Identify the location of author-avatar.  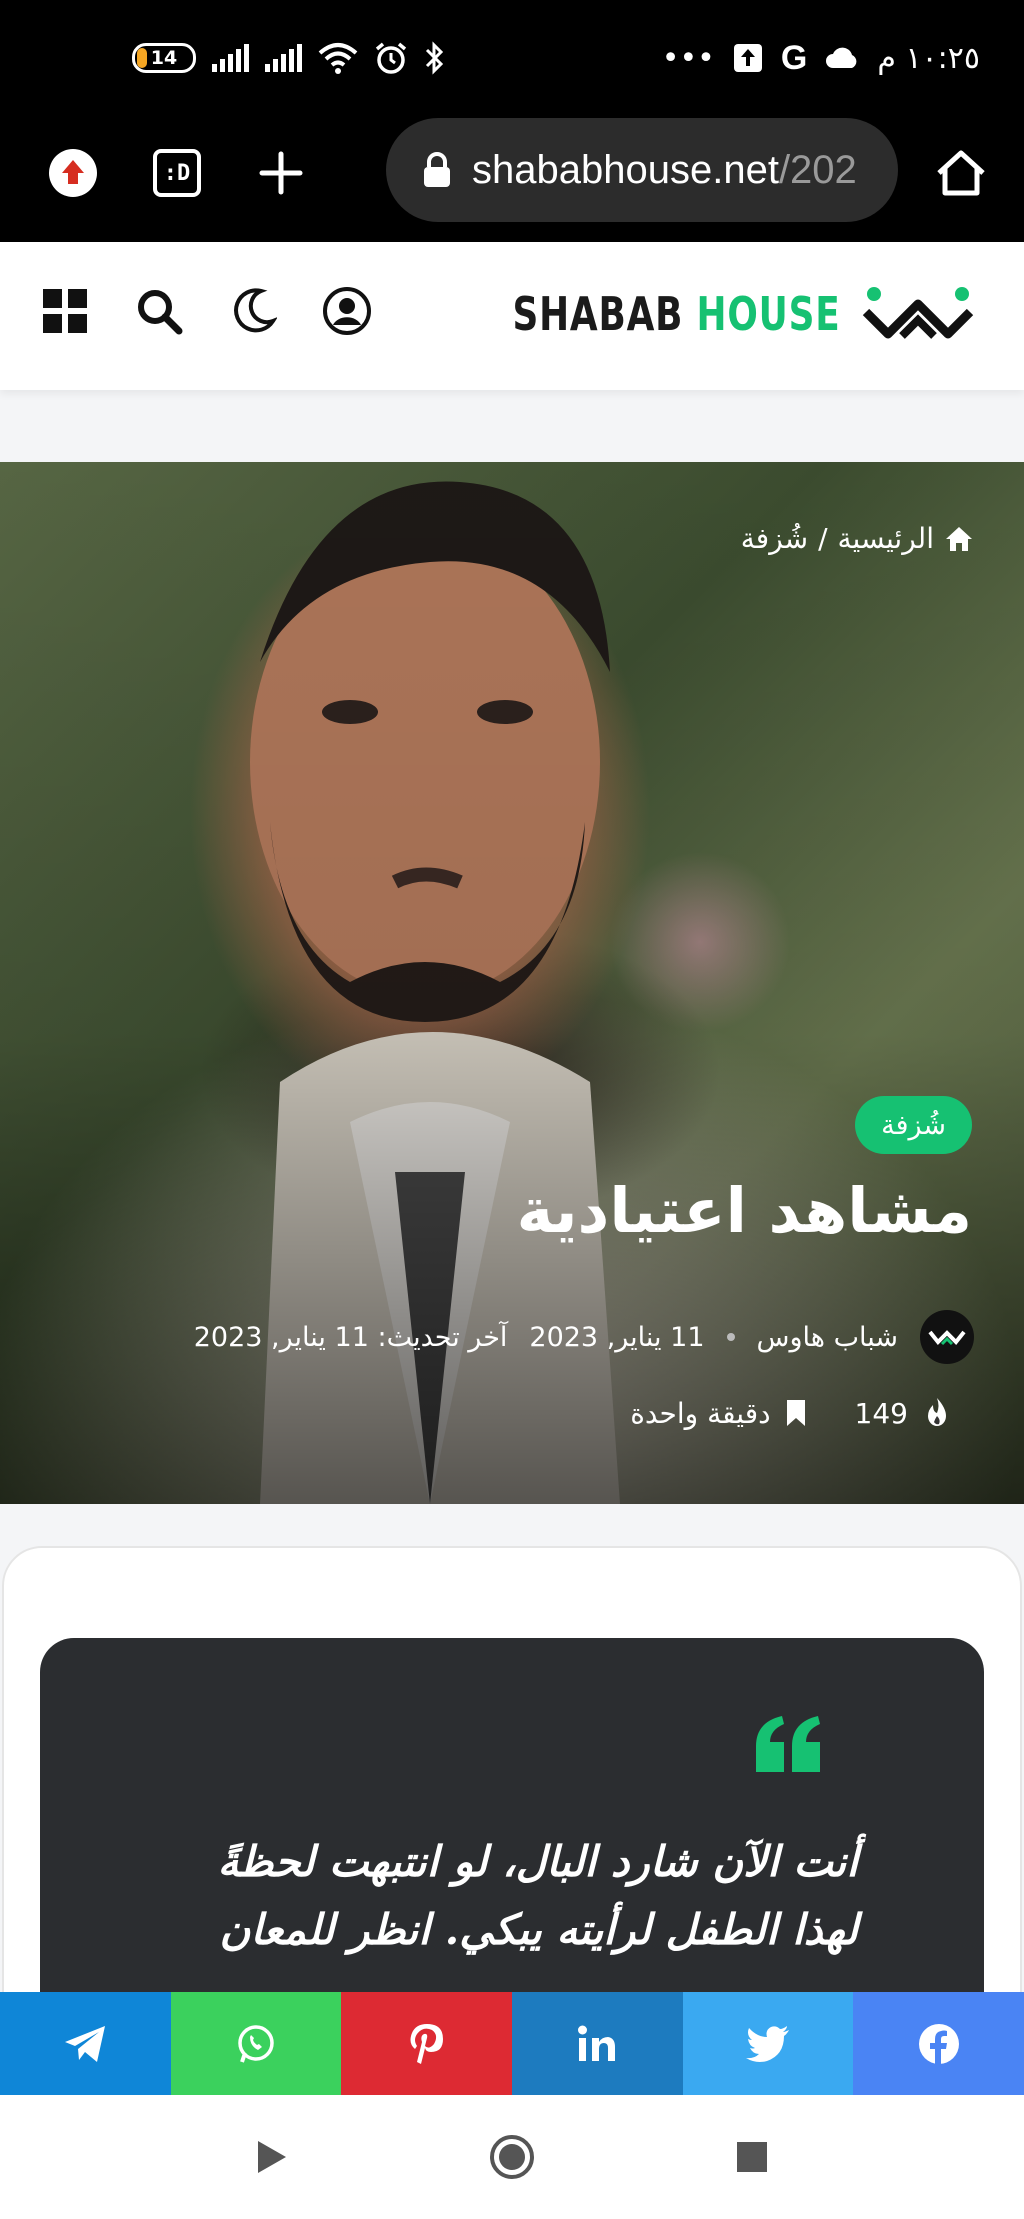
(947, 1337).